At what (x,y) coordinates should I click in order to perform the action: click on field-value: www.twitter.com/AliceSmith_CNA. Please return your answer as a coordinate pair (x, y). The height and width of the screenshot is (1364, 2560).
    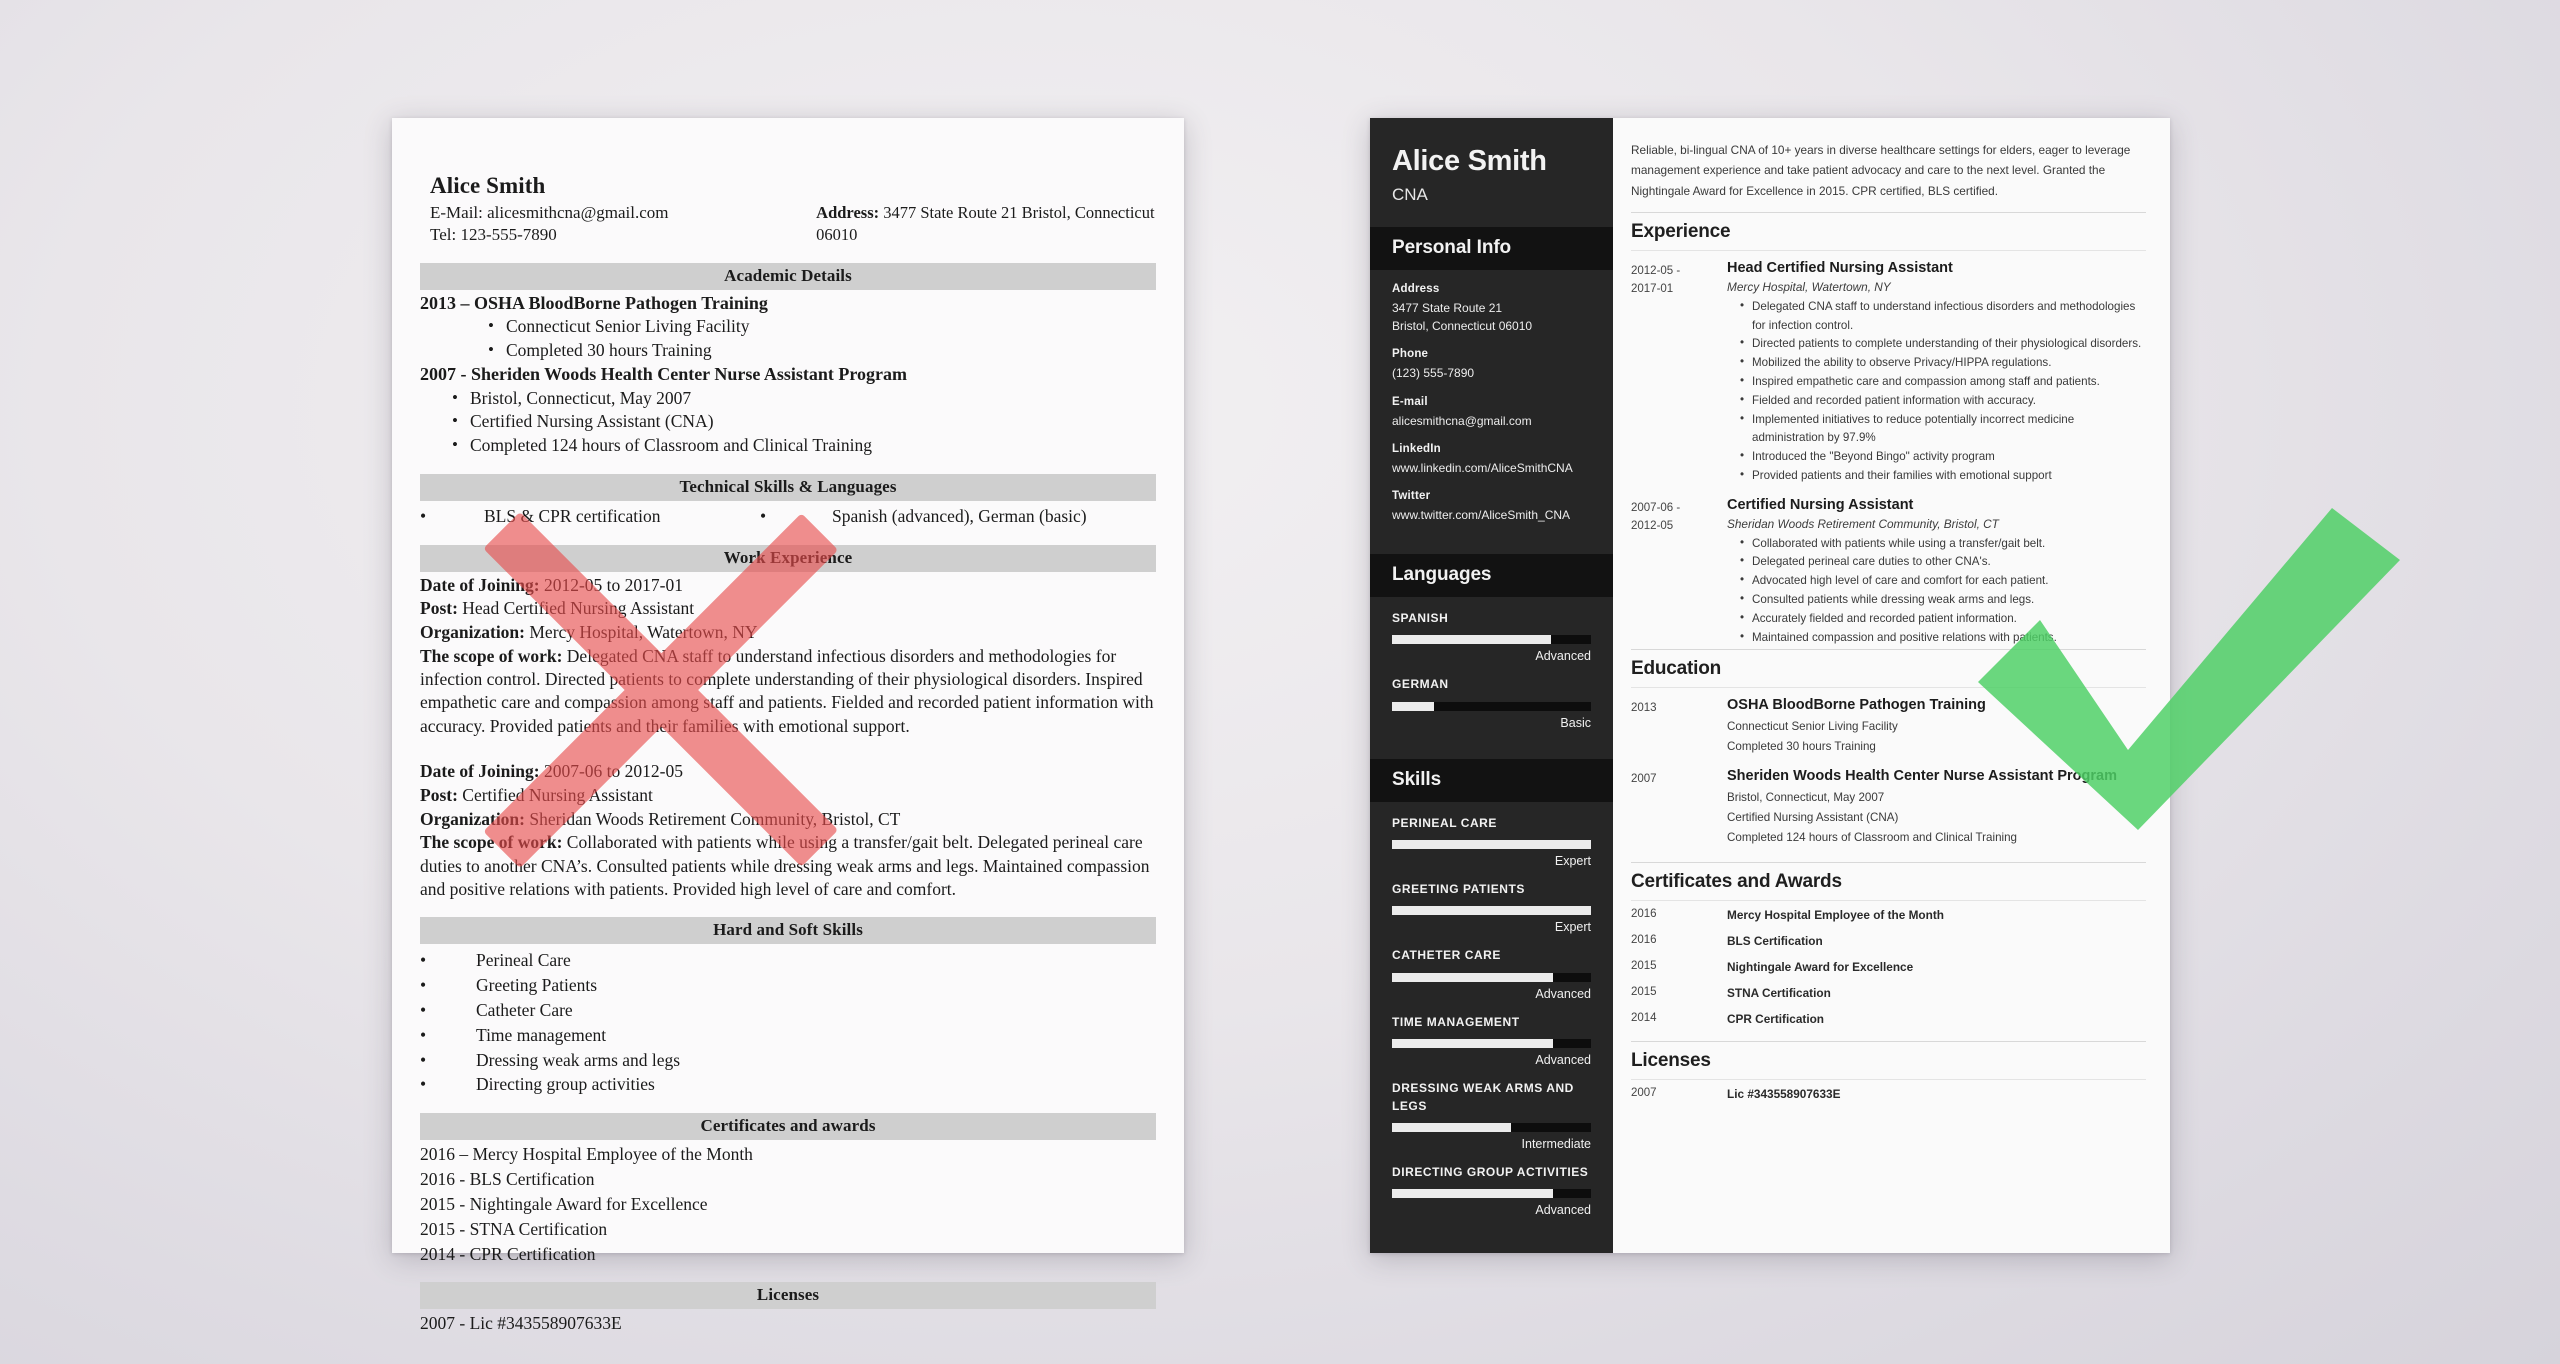
    Looking at the image, I should click on (1491, 515).